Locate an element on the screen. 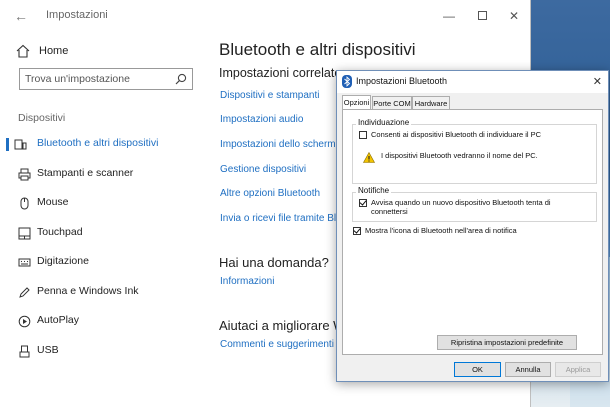  back-arrow-icon: ← is located at coordinates (21, 16).